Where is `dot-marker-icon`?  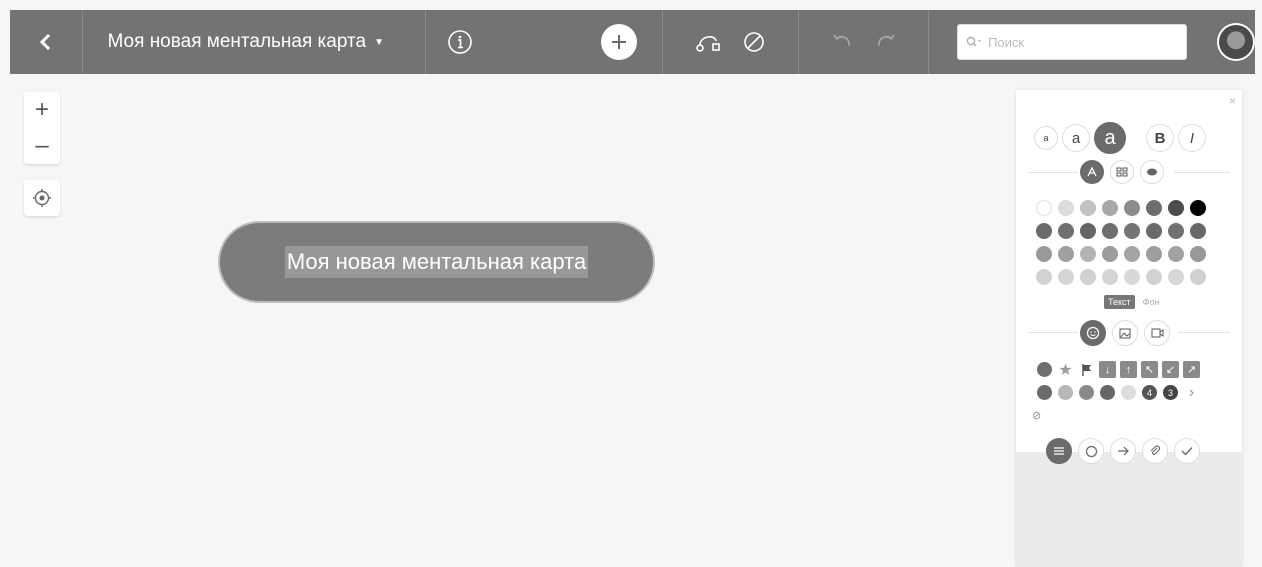
dot-marker-icon is located at coordinates (1044, 369).